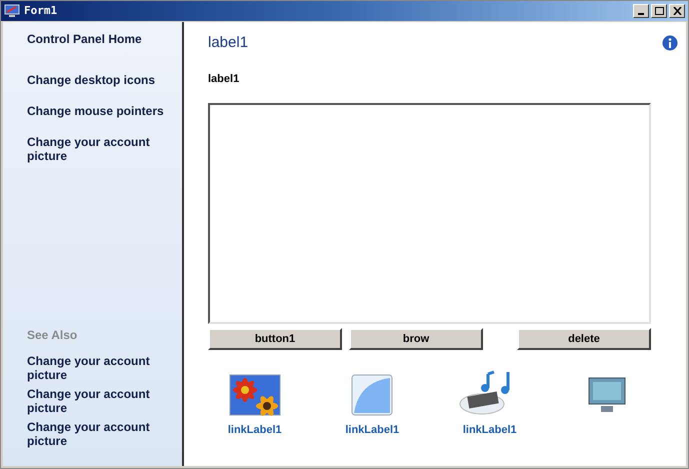  I want to click on close-button, so click(677, 11).